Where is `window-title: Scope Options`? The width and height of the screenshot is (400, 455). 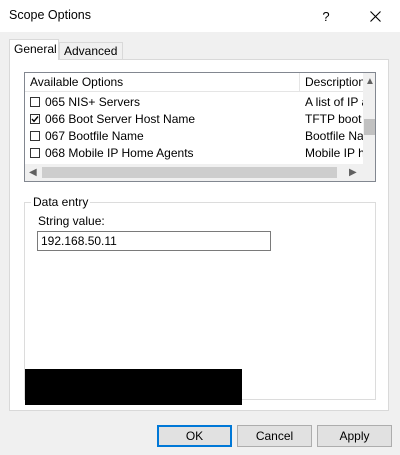
window-title: Scope Options is located at coordinates (50, 15).